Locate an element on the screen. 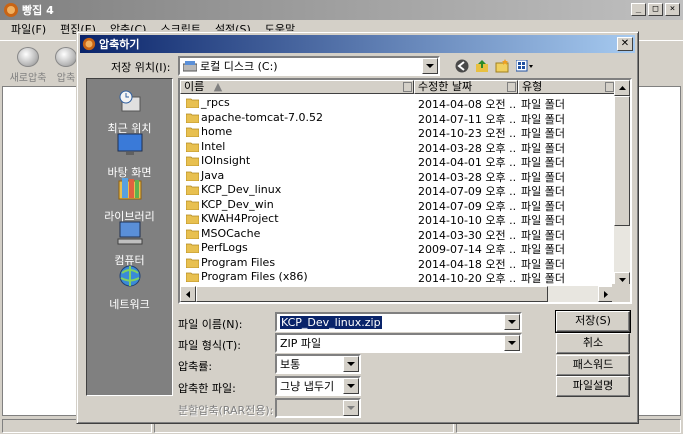  new-archive-button: 새로압축 is located at coordinates (28, 65).